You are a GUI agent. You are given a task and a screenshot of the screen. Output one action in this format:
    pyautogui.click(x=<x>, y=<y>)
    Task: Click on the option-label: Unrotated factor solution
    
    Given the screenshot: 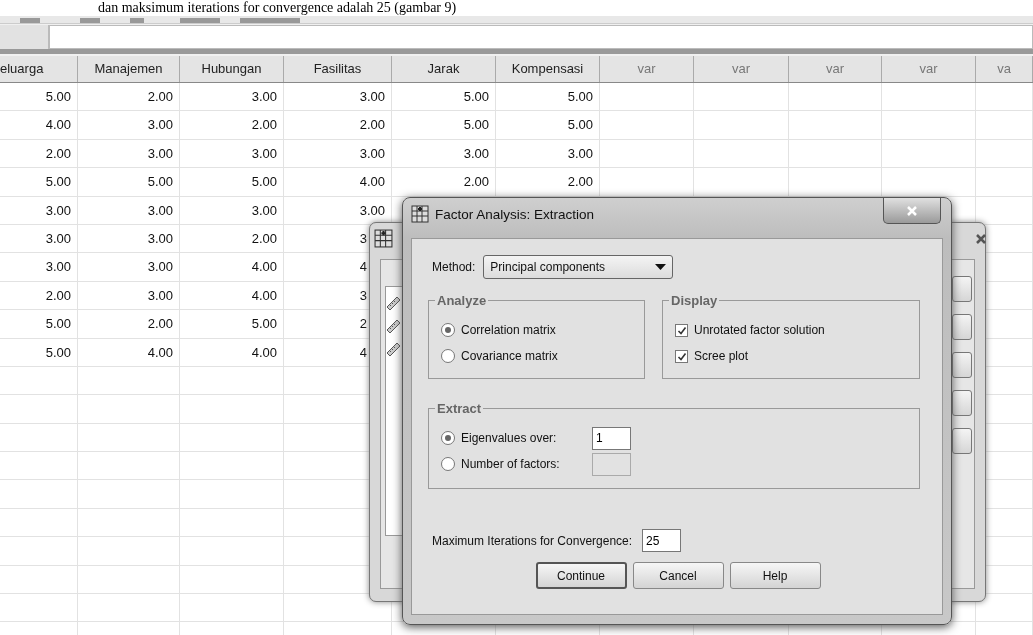 What is the action you would take?
    pyautogui.click(x=759, y=330)
    